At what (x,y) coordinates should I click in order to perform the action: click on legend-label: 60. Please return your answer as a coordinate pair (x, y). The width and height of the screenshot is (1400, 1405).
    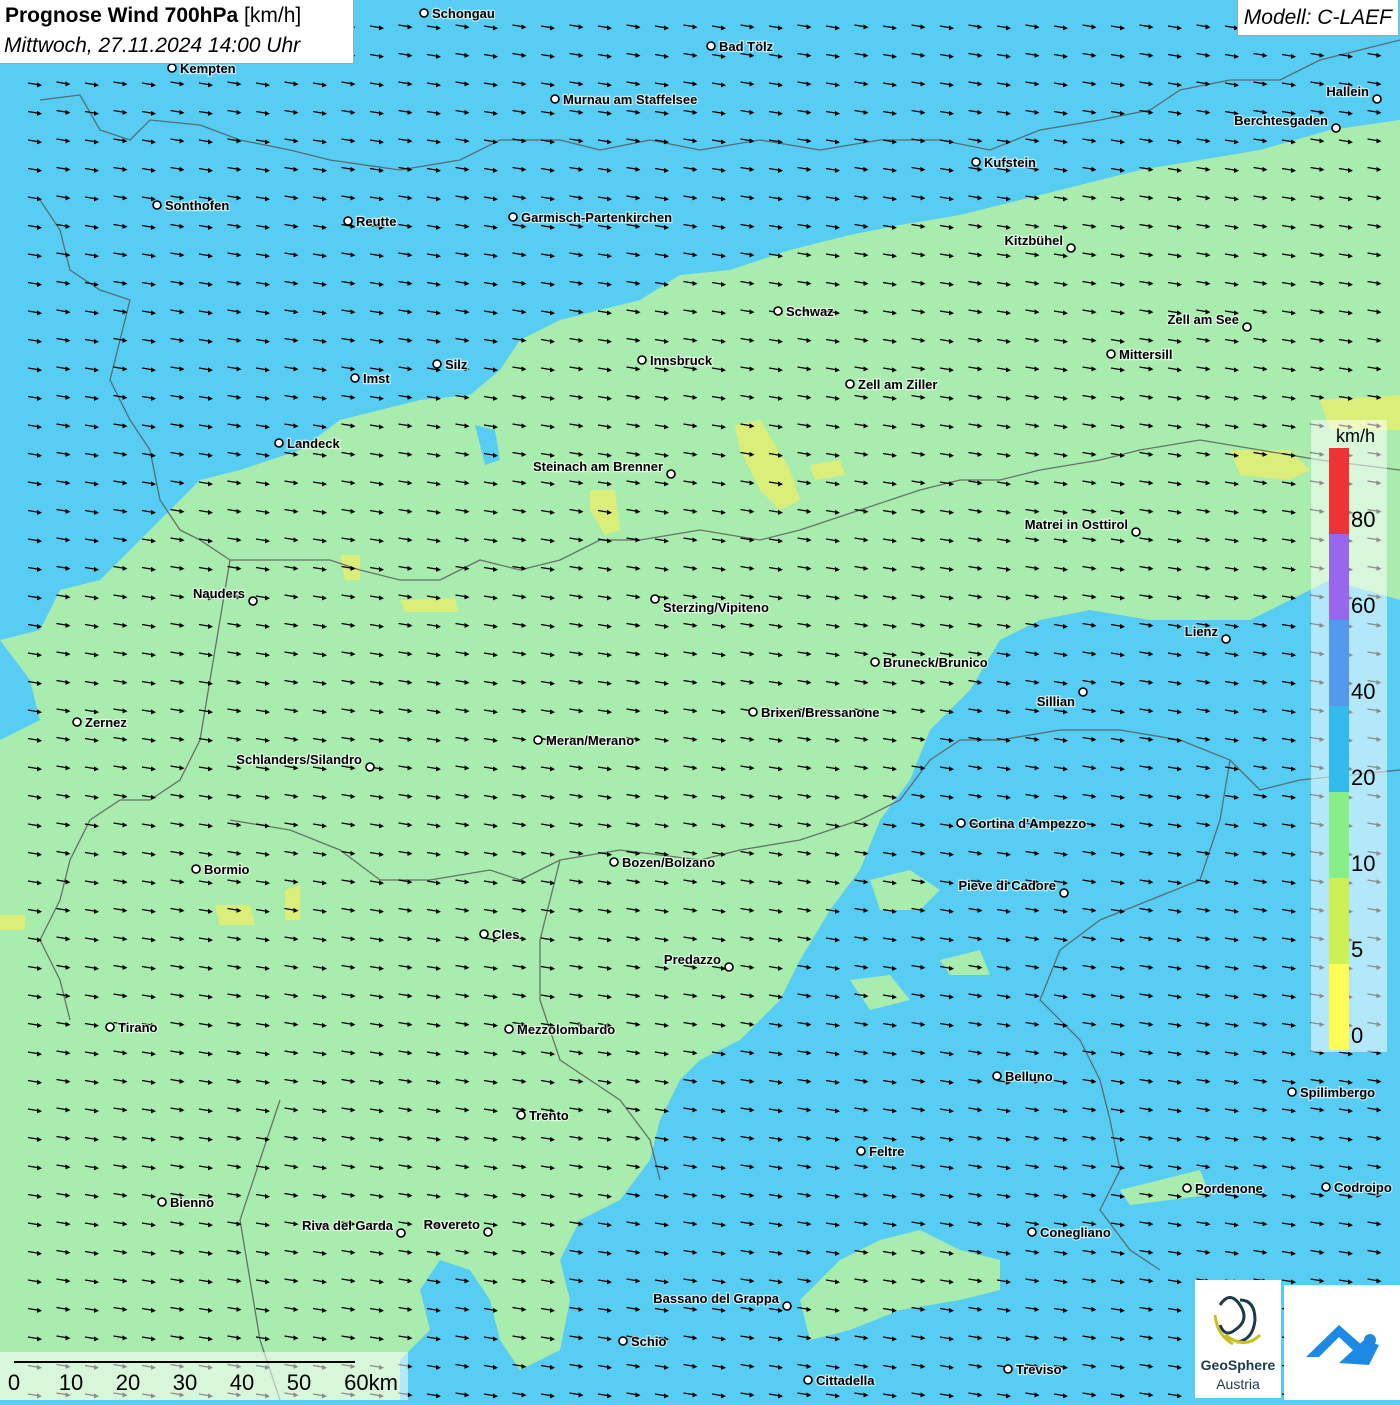
    Looking at the image, I should click on (1363, 605).